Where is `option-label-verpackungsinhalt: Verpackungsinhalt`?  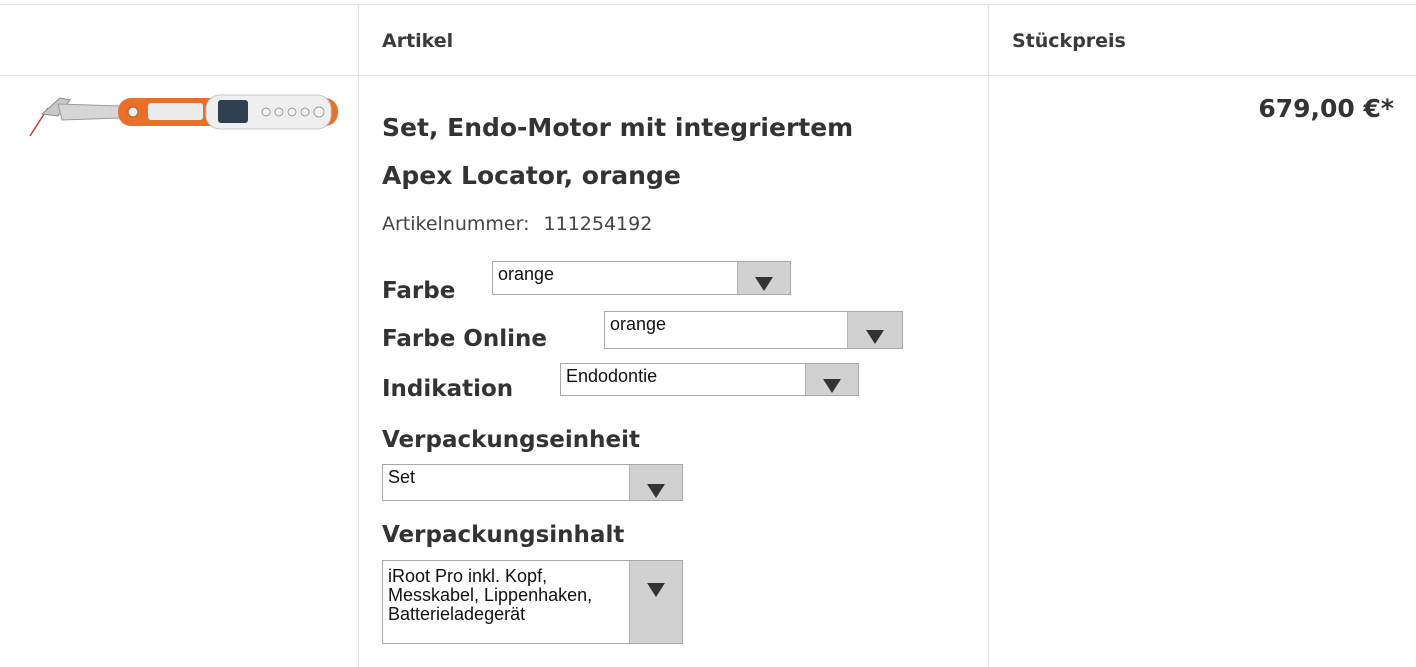
option-label-verpackungsinhalt: Verpackungsinhalt is located at coordinates (503, 535).